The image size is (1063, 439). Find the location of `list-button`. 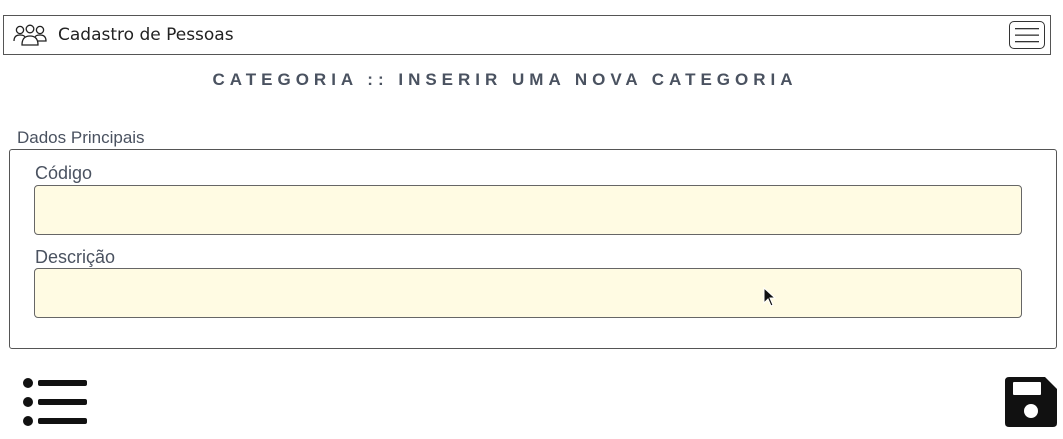

list-button is located at coordinates (55, 402).